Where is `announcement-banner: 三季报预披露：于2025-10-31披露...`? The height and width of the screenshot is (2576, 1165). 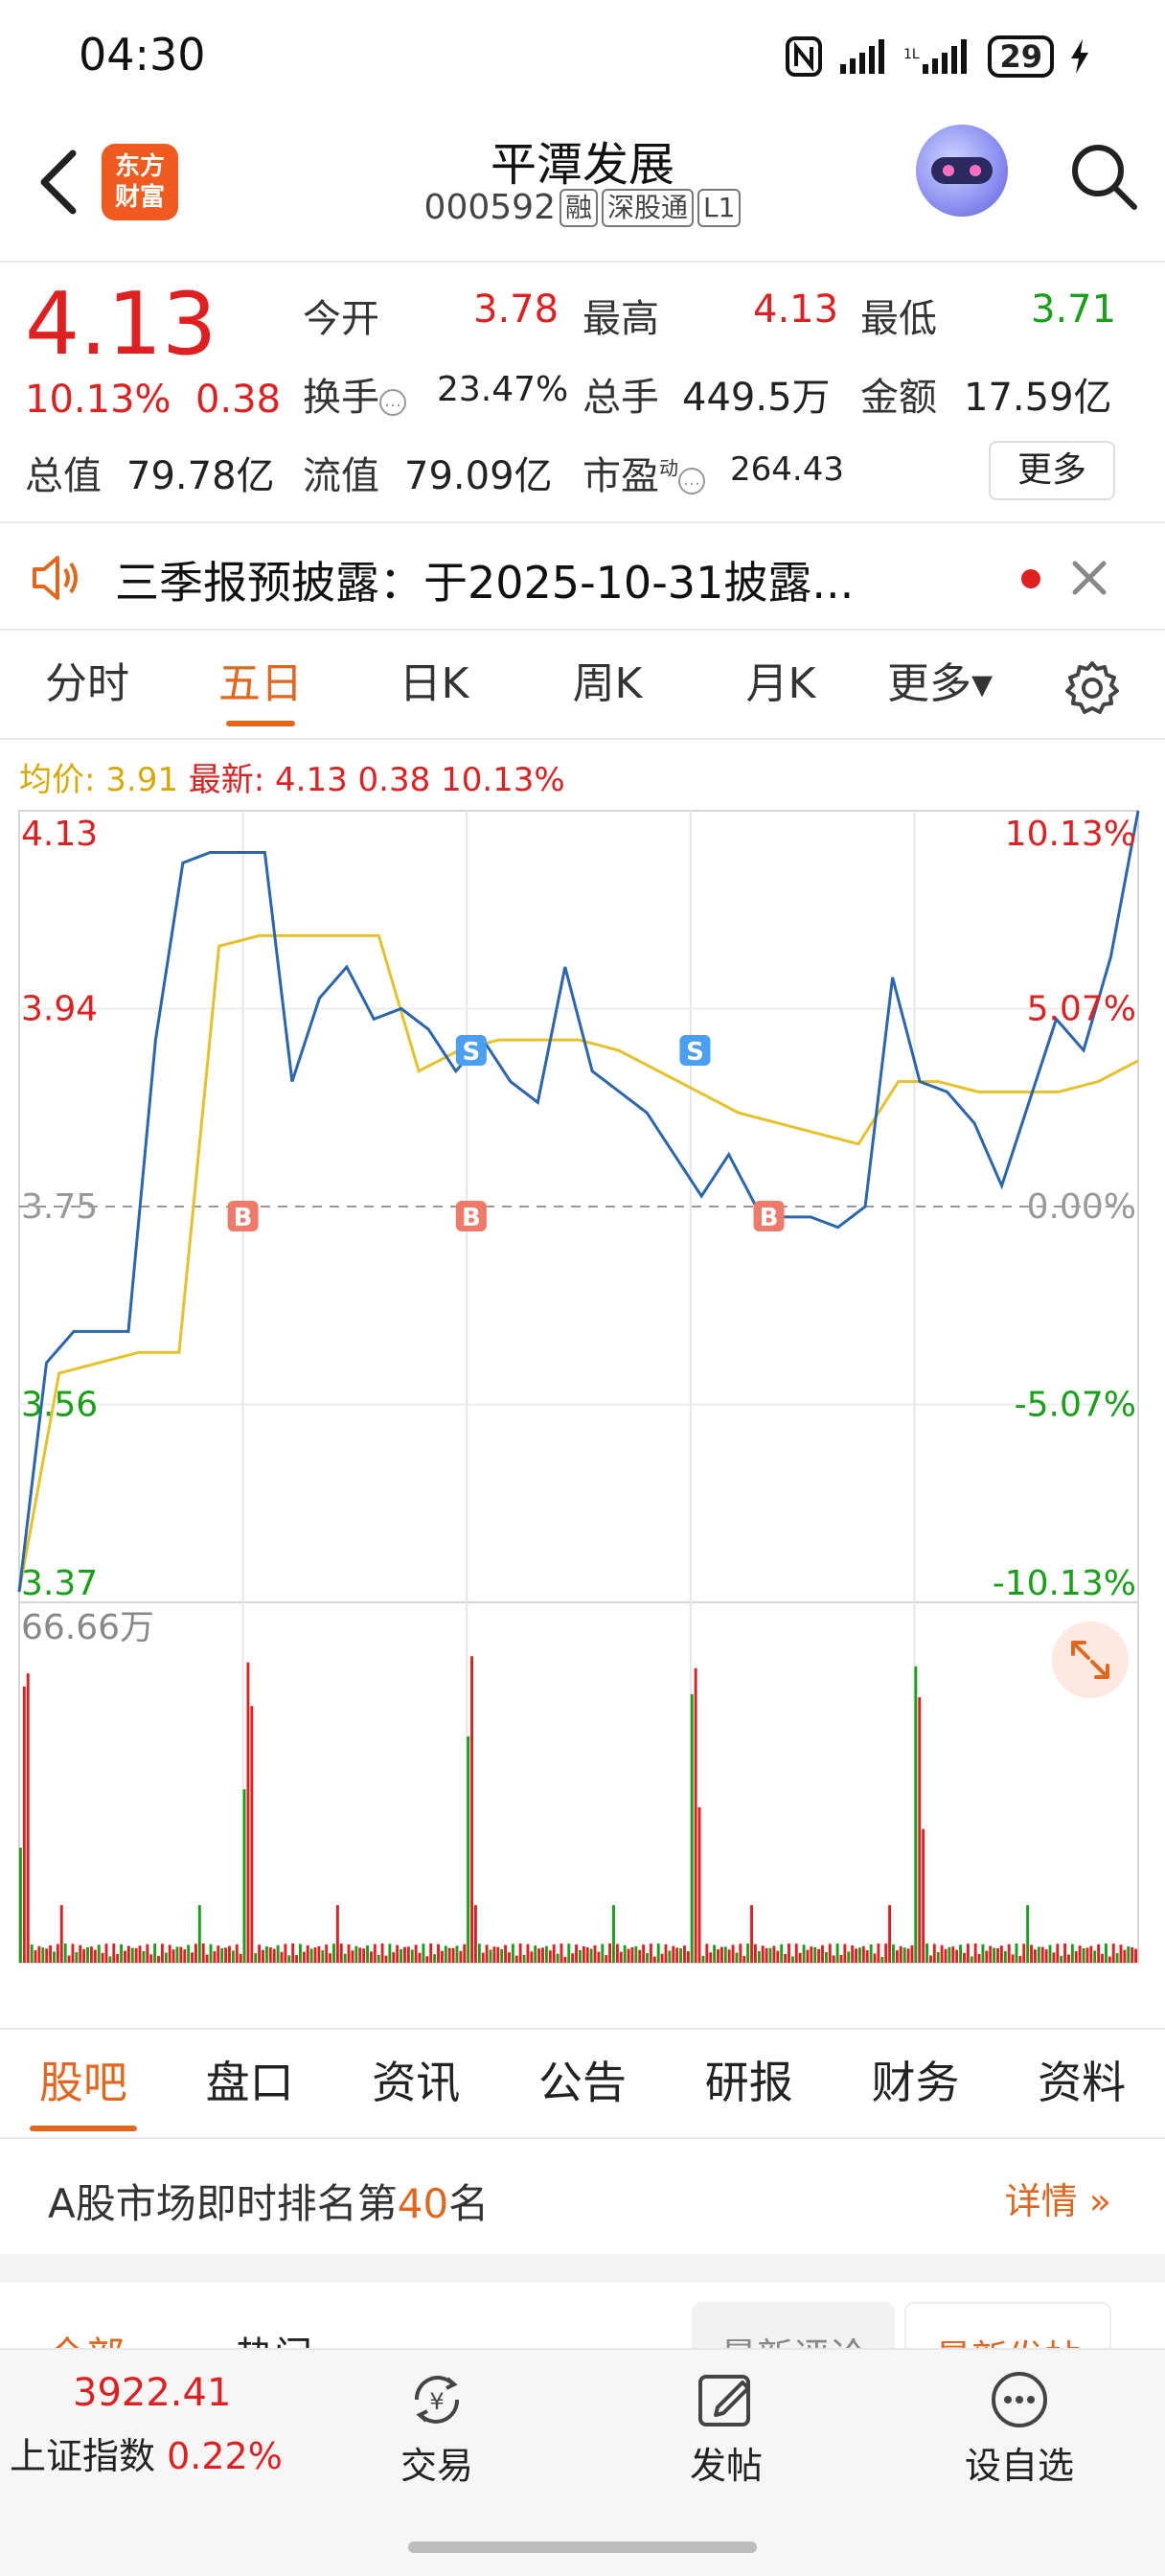 announcement-banner: 三季报预披露：于2025-10-31披露... is located at coordinates (582, 577).